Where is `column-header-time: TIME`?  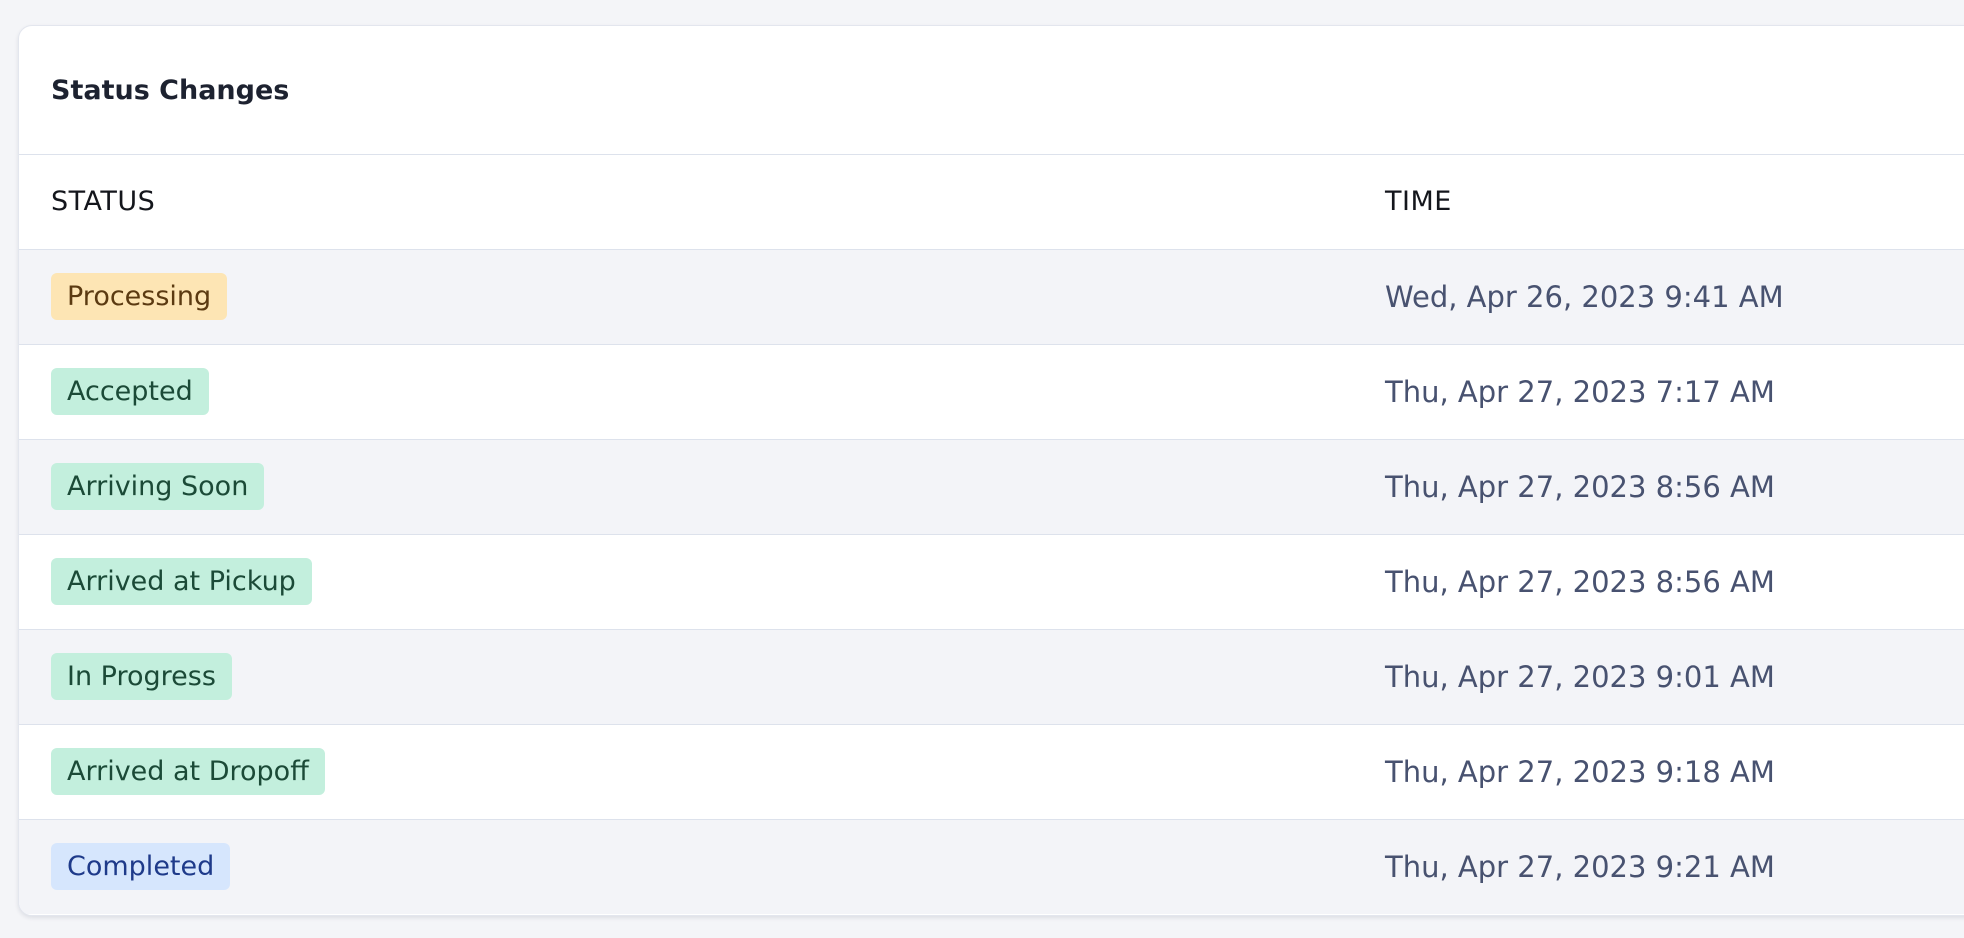
column-header-time: TIME is located at coordinates (1674, 202).